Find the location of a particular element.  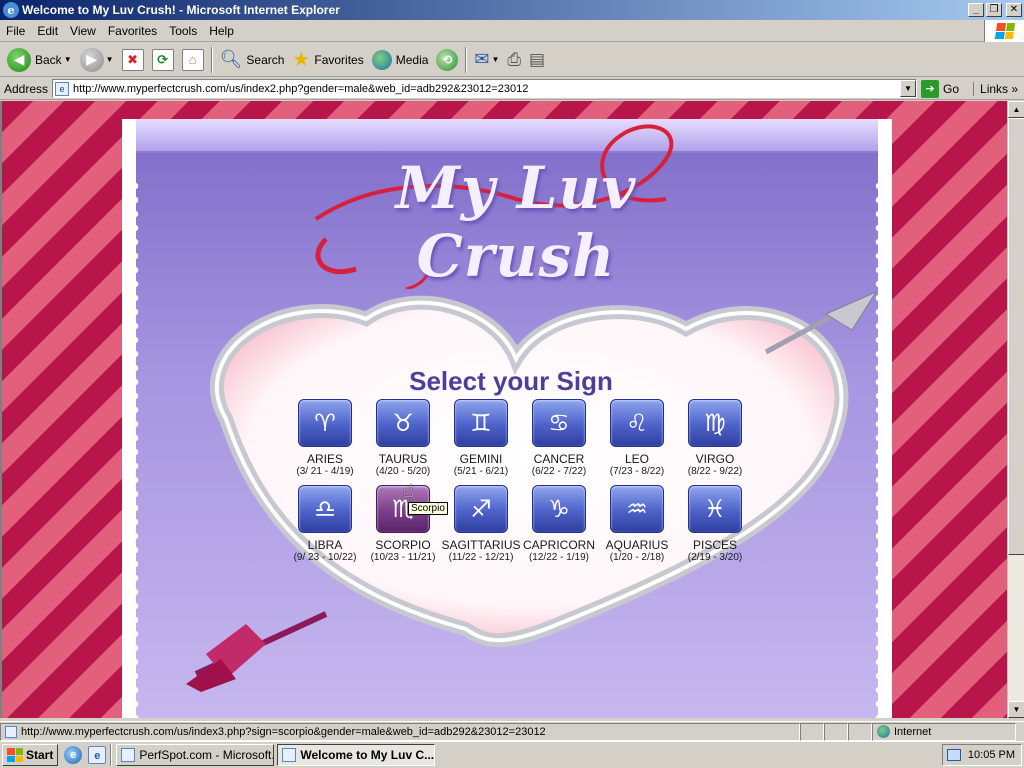

sign-name: CAPRICORN is located at coordinates (559, 545).